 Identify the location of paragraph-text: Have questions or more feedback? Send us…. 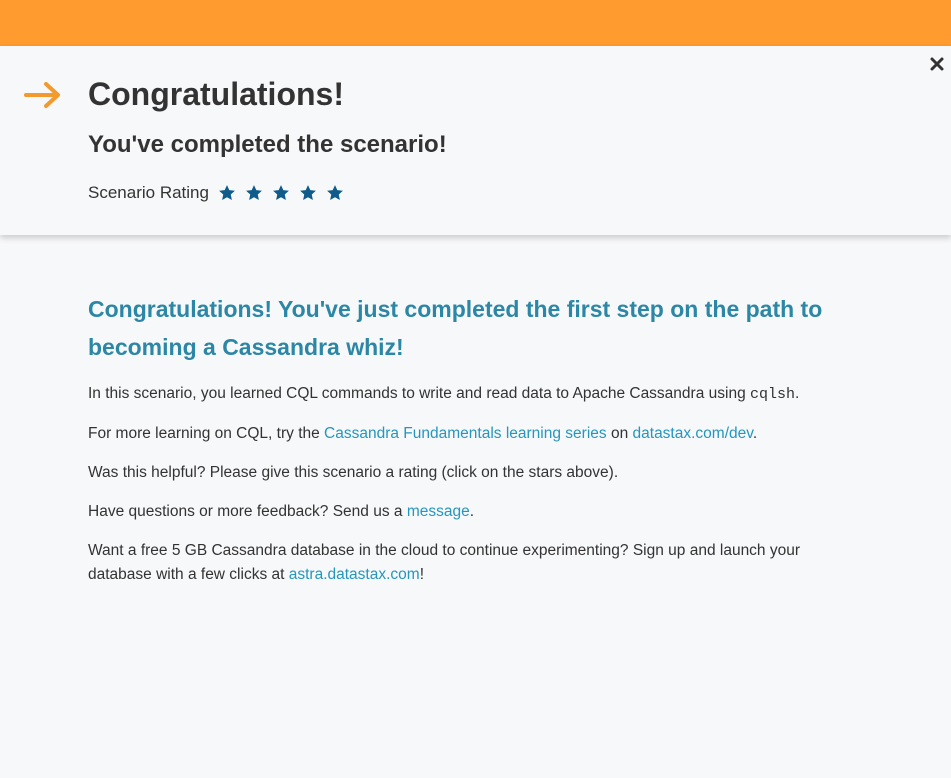
(247, 511).